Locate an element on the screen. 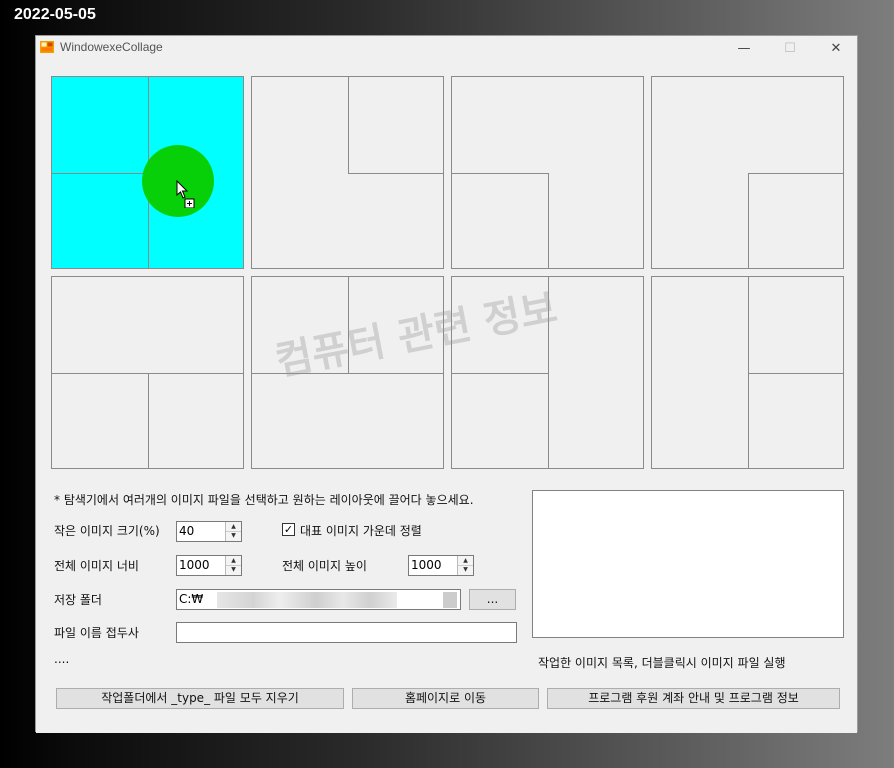  total-width-stepper: 1000 ▲ ▼ is located at coordinates (209, 565).